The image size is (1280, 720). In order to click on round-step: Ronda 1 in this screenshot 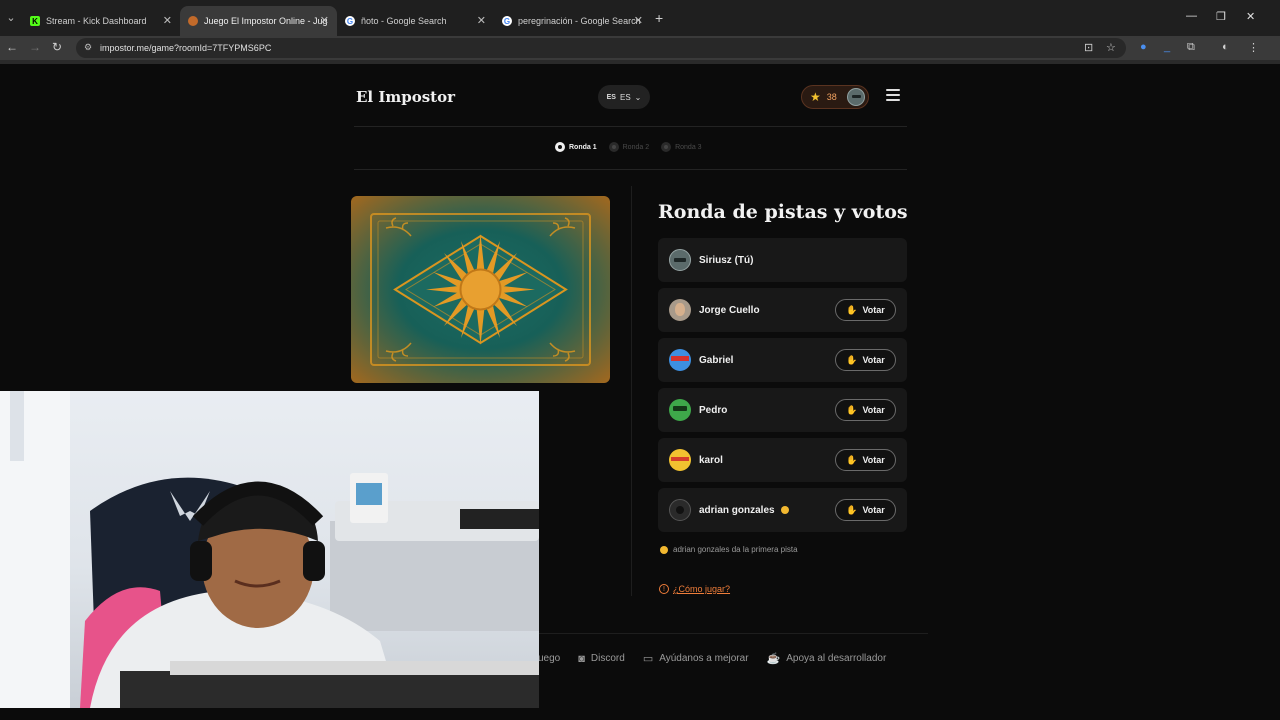, I will do `click(576, 147)`.